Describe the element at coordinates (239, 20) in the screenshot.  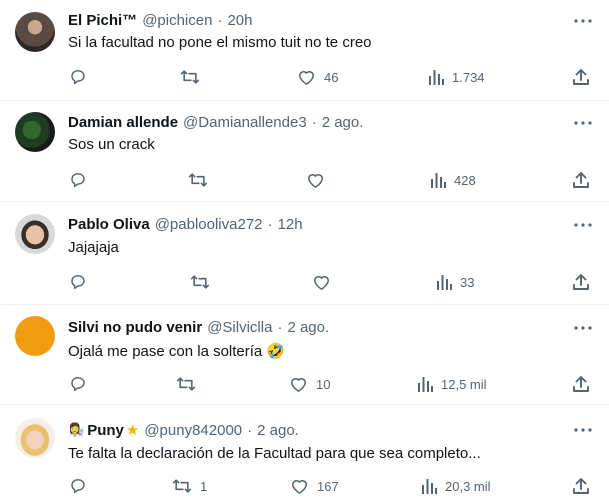
I see `timestamp: 20h` at that location.